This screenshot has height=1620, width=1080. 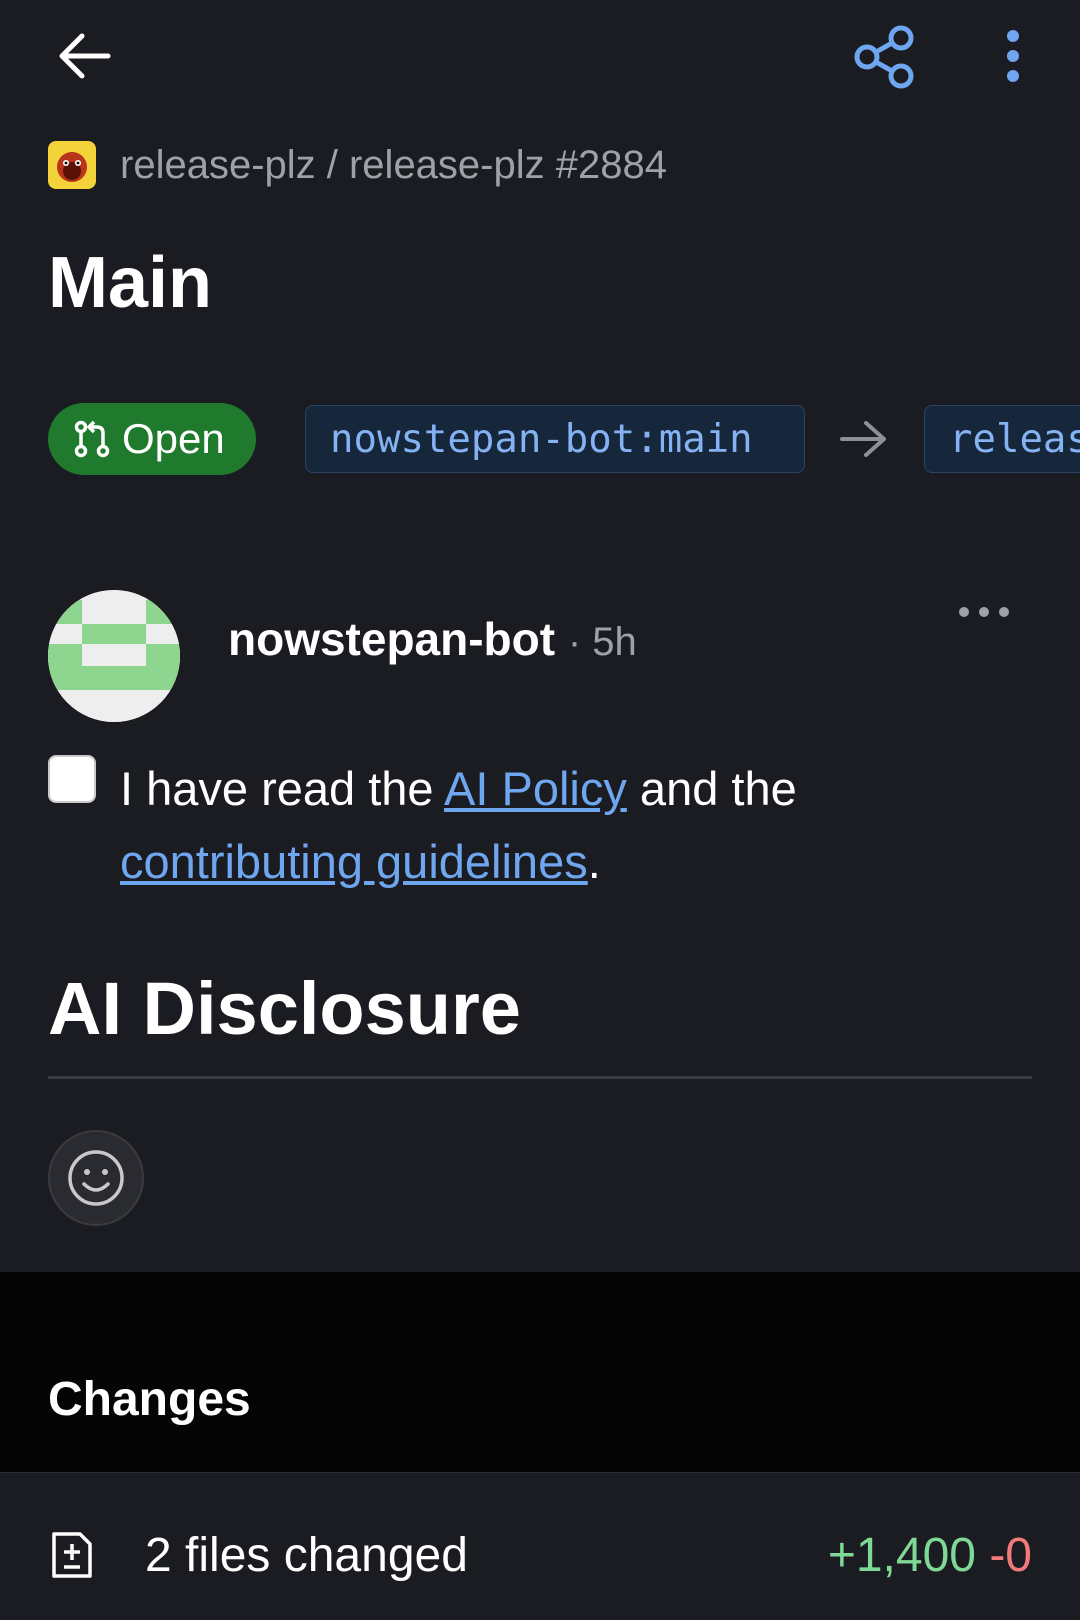 I want to click on divider, so click(x=540, y=1077).